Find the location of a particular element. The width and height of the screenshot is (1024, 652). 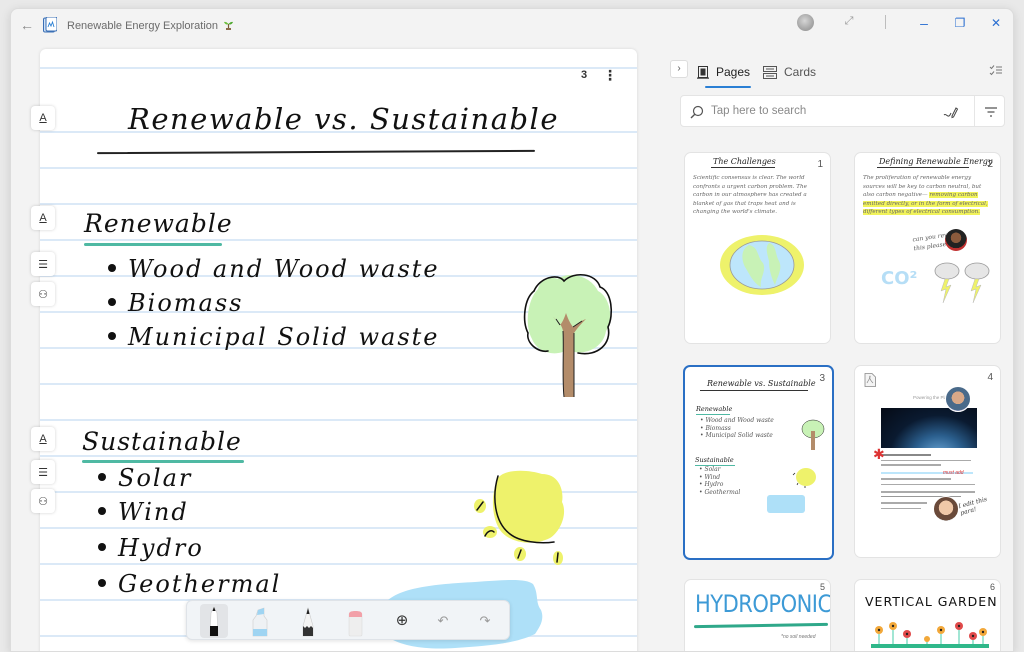

pencil-icon is located at coordinates (308, 621).